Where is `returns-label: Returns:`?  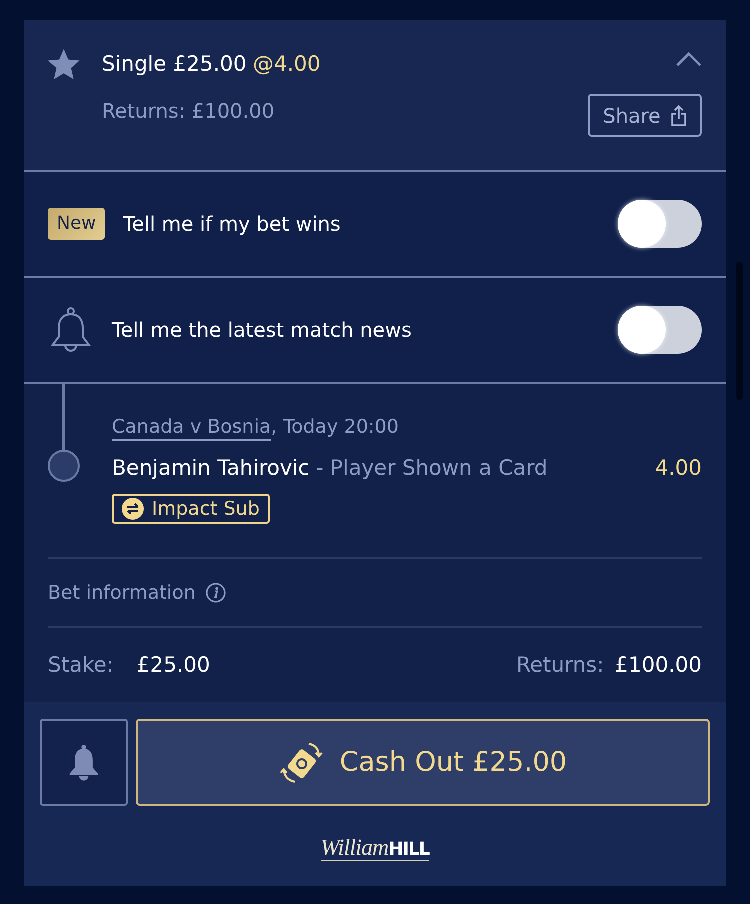 returns-label: Returns: is located at coordinates (560, 665).